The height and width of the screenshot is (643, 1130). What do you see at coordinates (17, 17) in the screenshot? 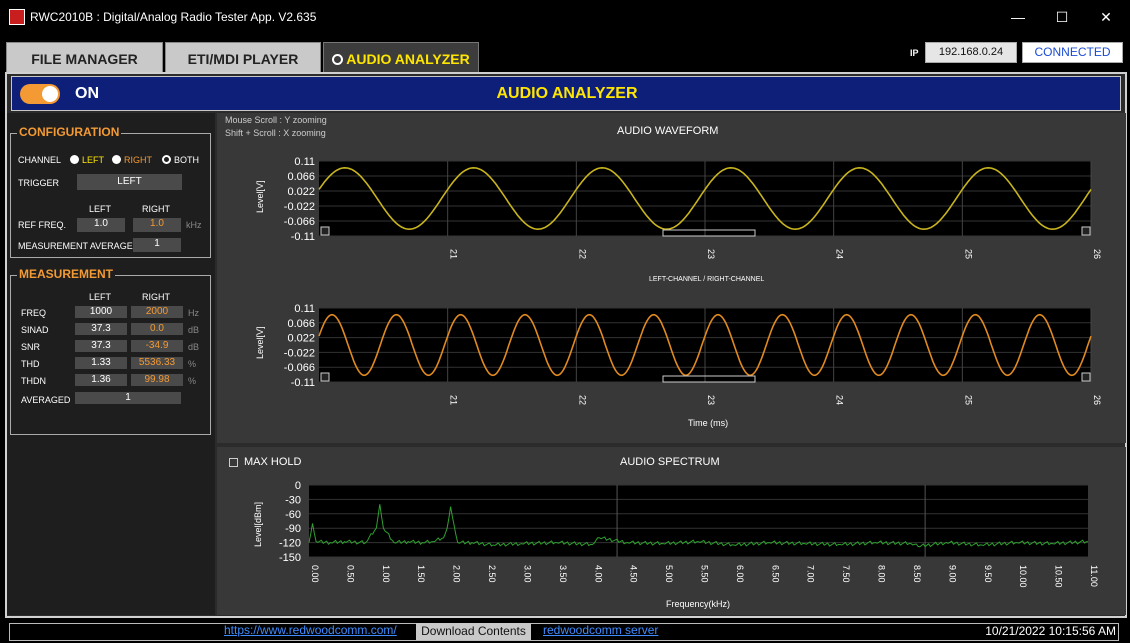
I see `app-logo-icon` at bounding box center [17, 17].